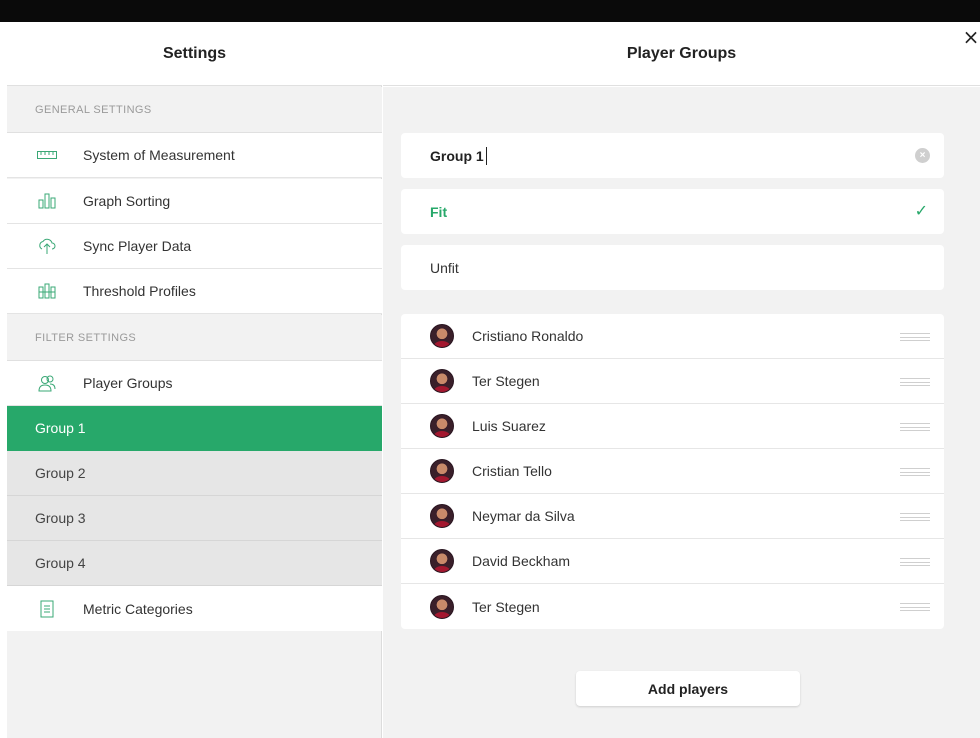 This screenshot has width=980, height=738. What do you see at coordinates (194, 383) in the screenshot?
I see `sidebar-item-player-groups: Player Groups` at bounding box center [194, 383].